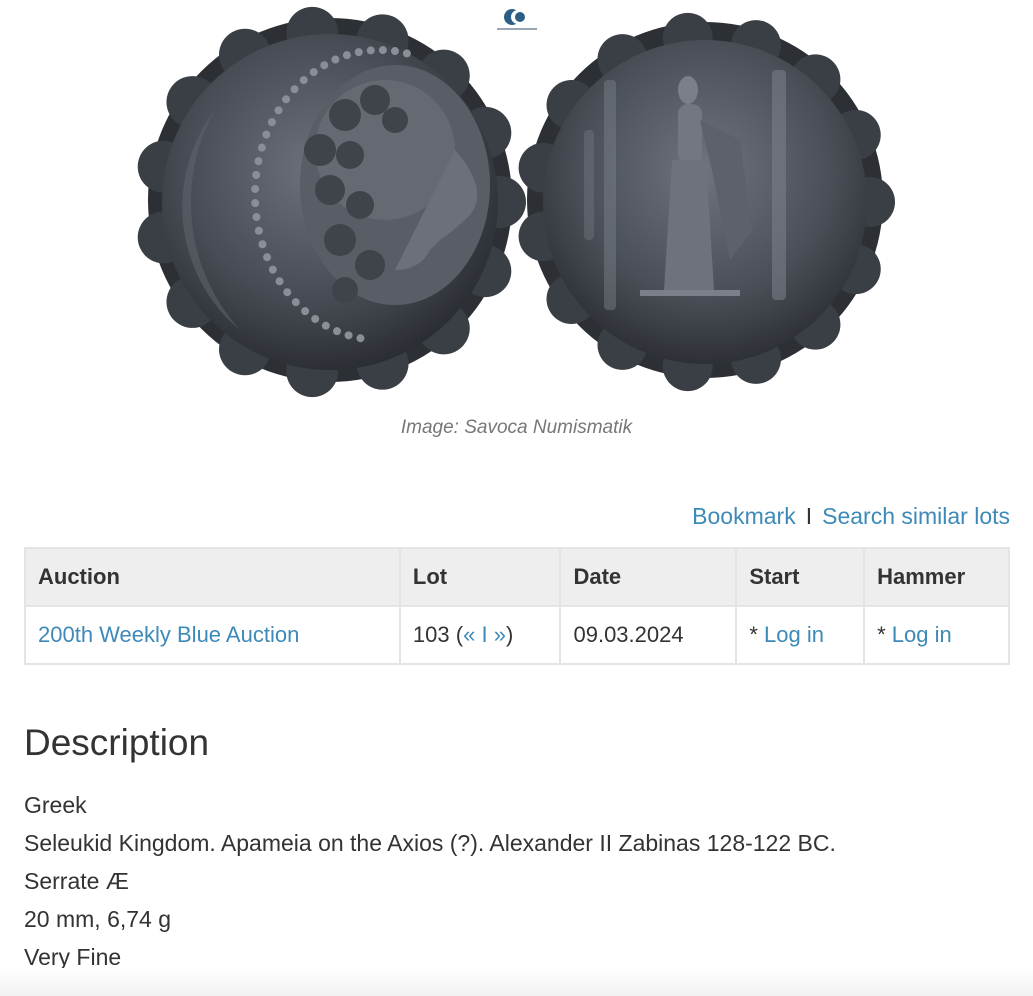 The height and width of the screenshot is (996, 1033). Describe the element at coordinates (800, 577) in the screenshot. I see `col-header-start: Start` at that location.